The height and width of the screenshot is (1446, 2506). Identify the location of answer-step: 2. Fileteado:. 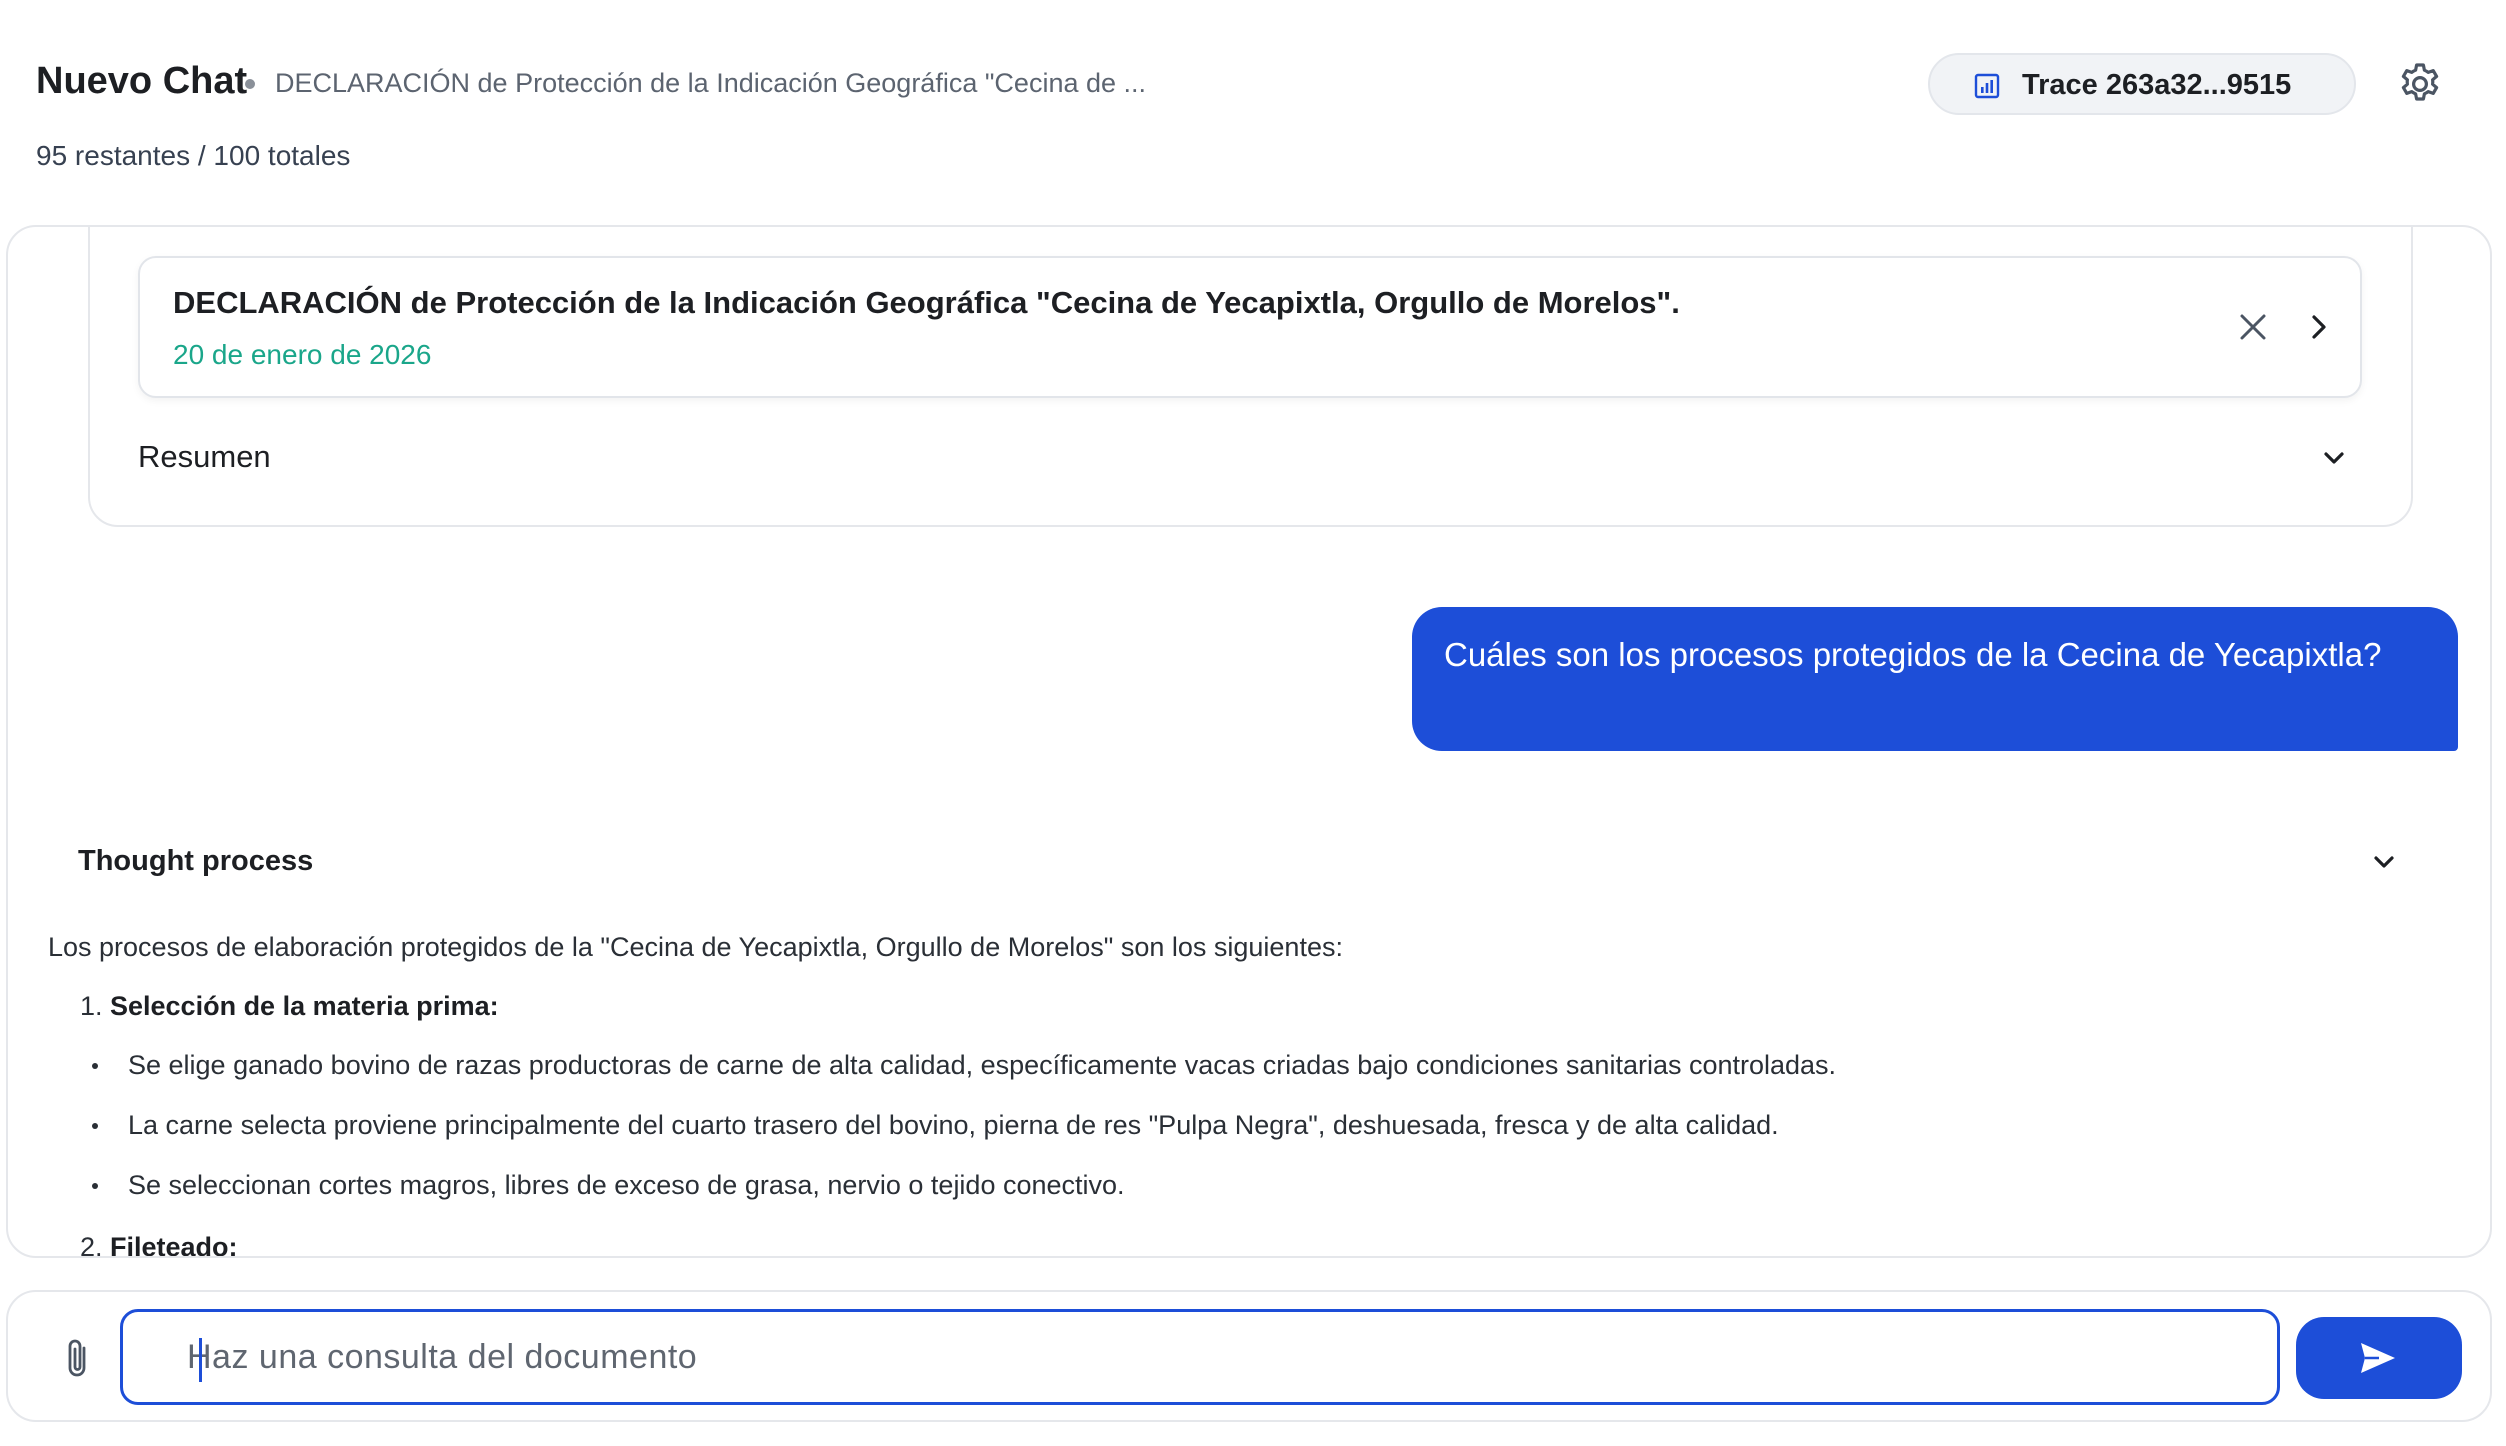
(159, 1245).